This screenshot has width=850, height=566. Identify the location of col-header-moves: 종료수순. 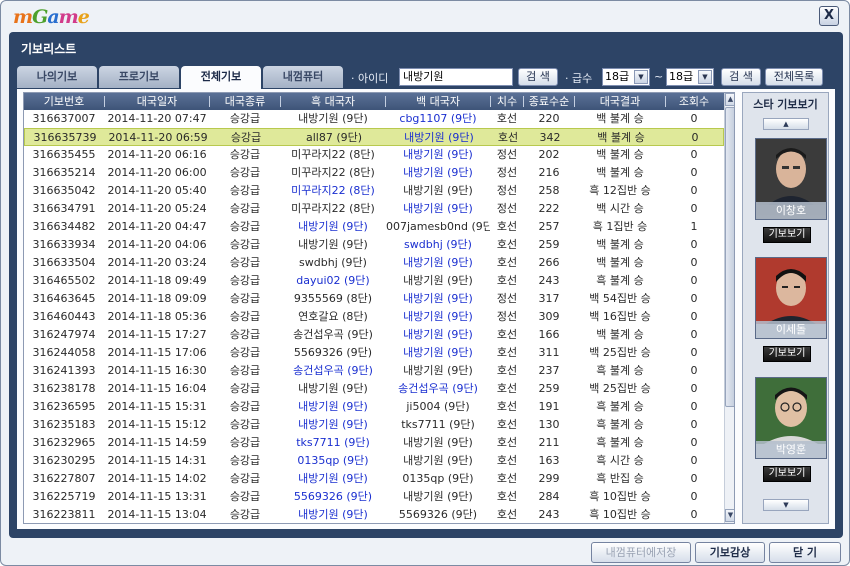
(549, 101).